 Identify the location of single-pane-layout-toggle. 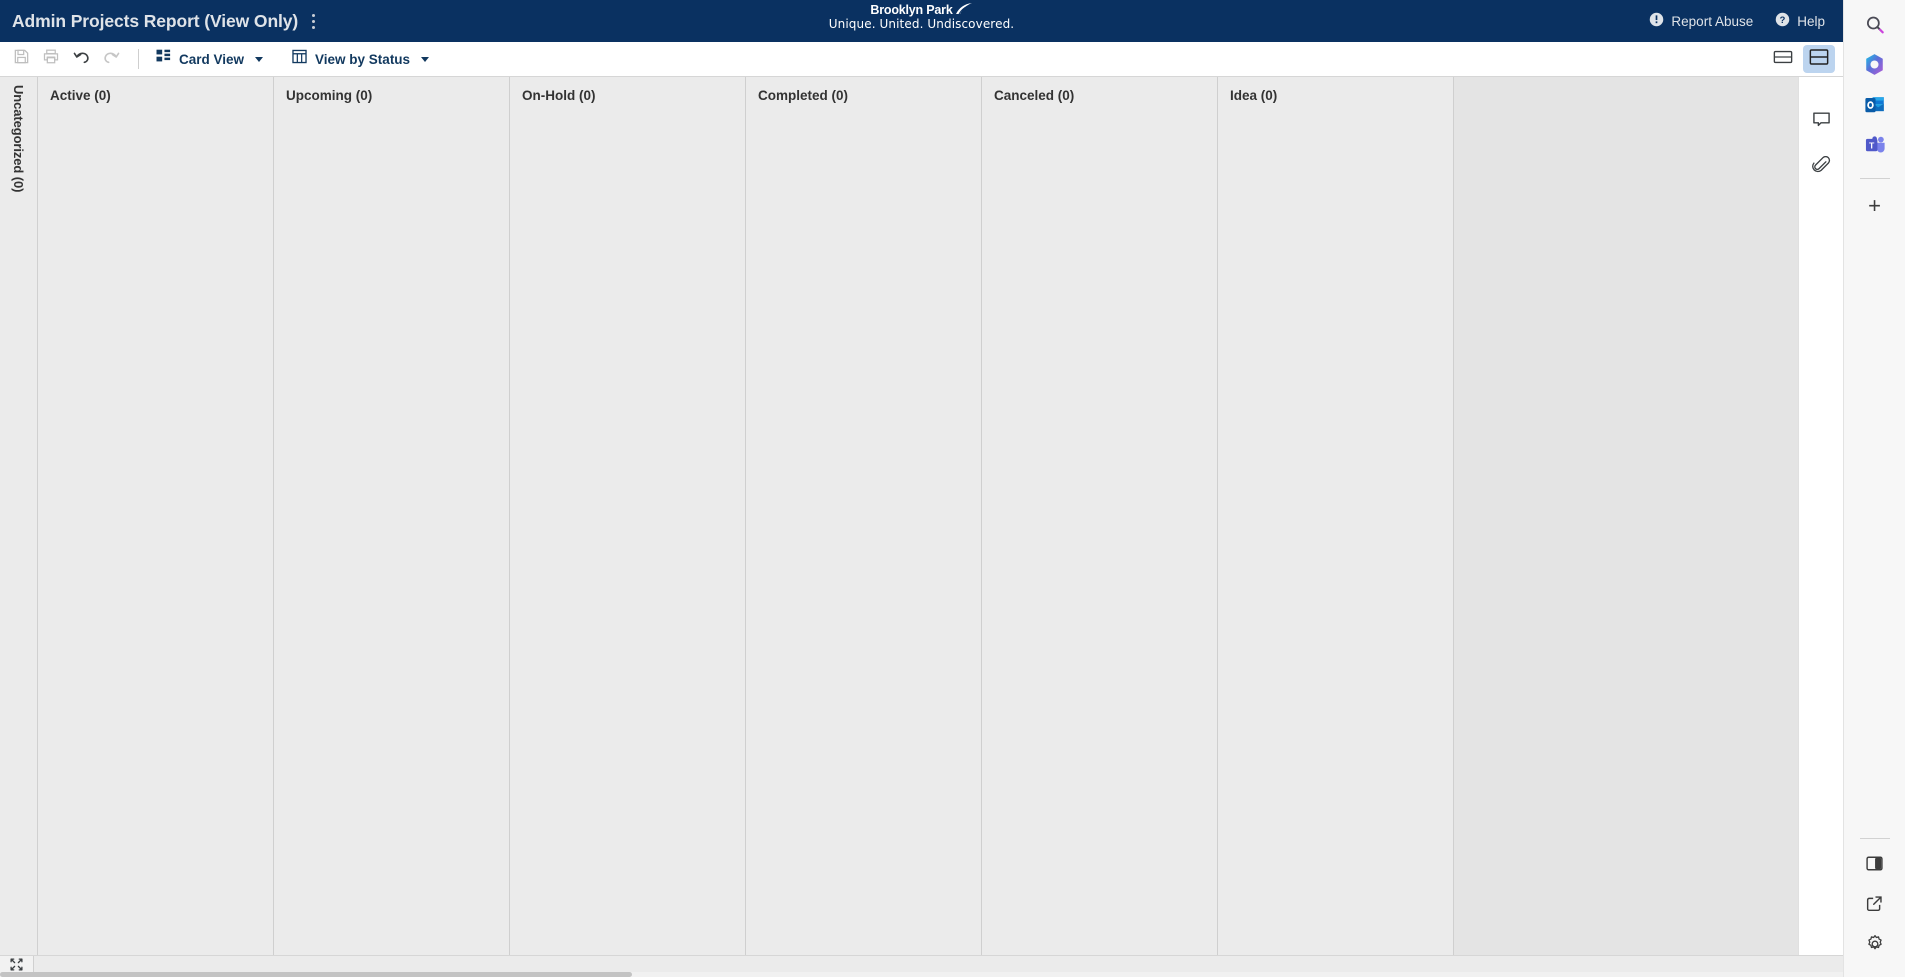
(1783, 59).